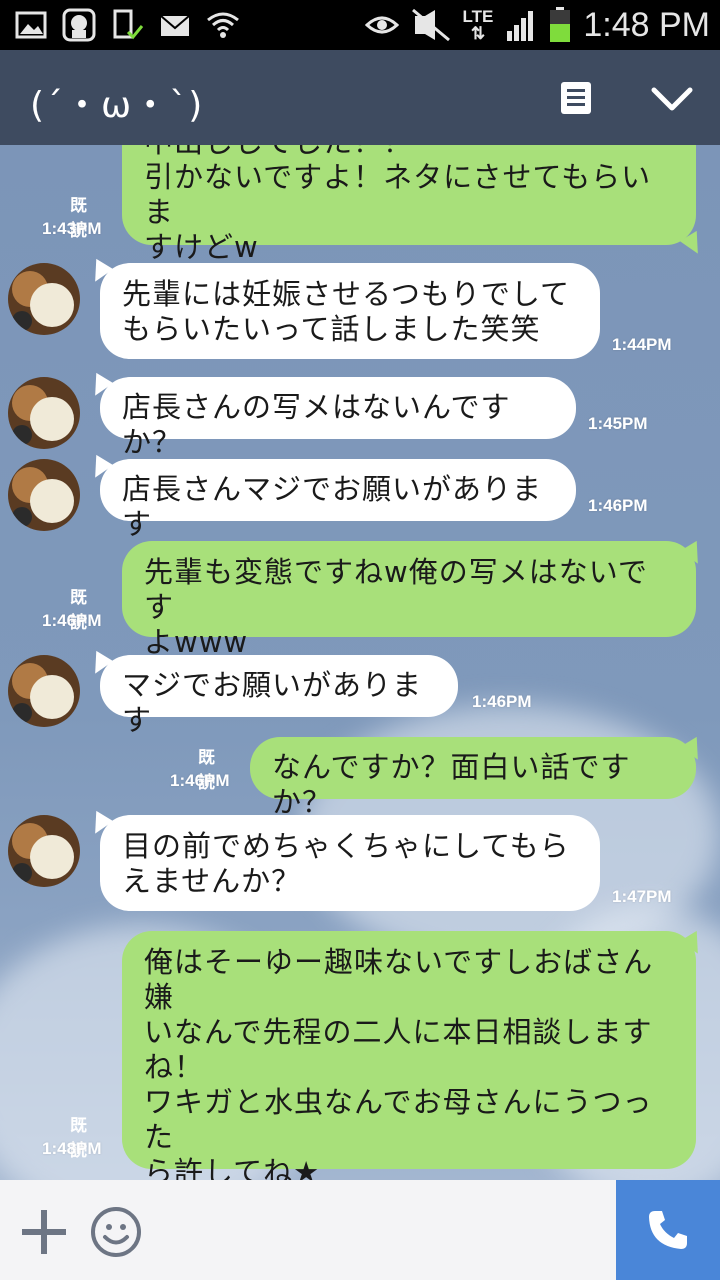 This screenshot has height=1280, width=720. Describe the element at coordinates (642, 344) in the screenshot. I see `message-time: 1:44PM` at that location.